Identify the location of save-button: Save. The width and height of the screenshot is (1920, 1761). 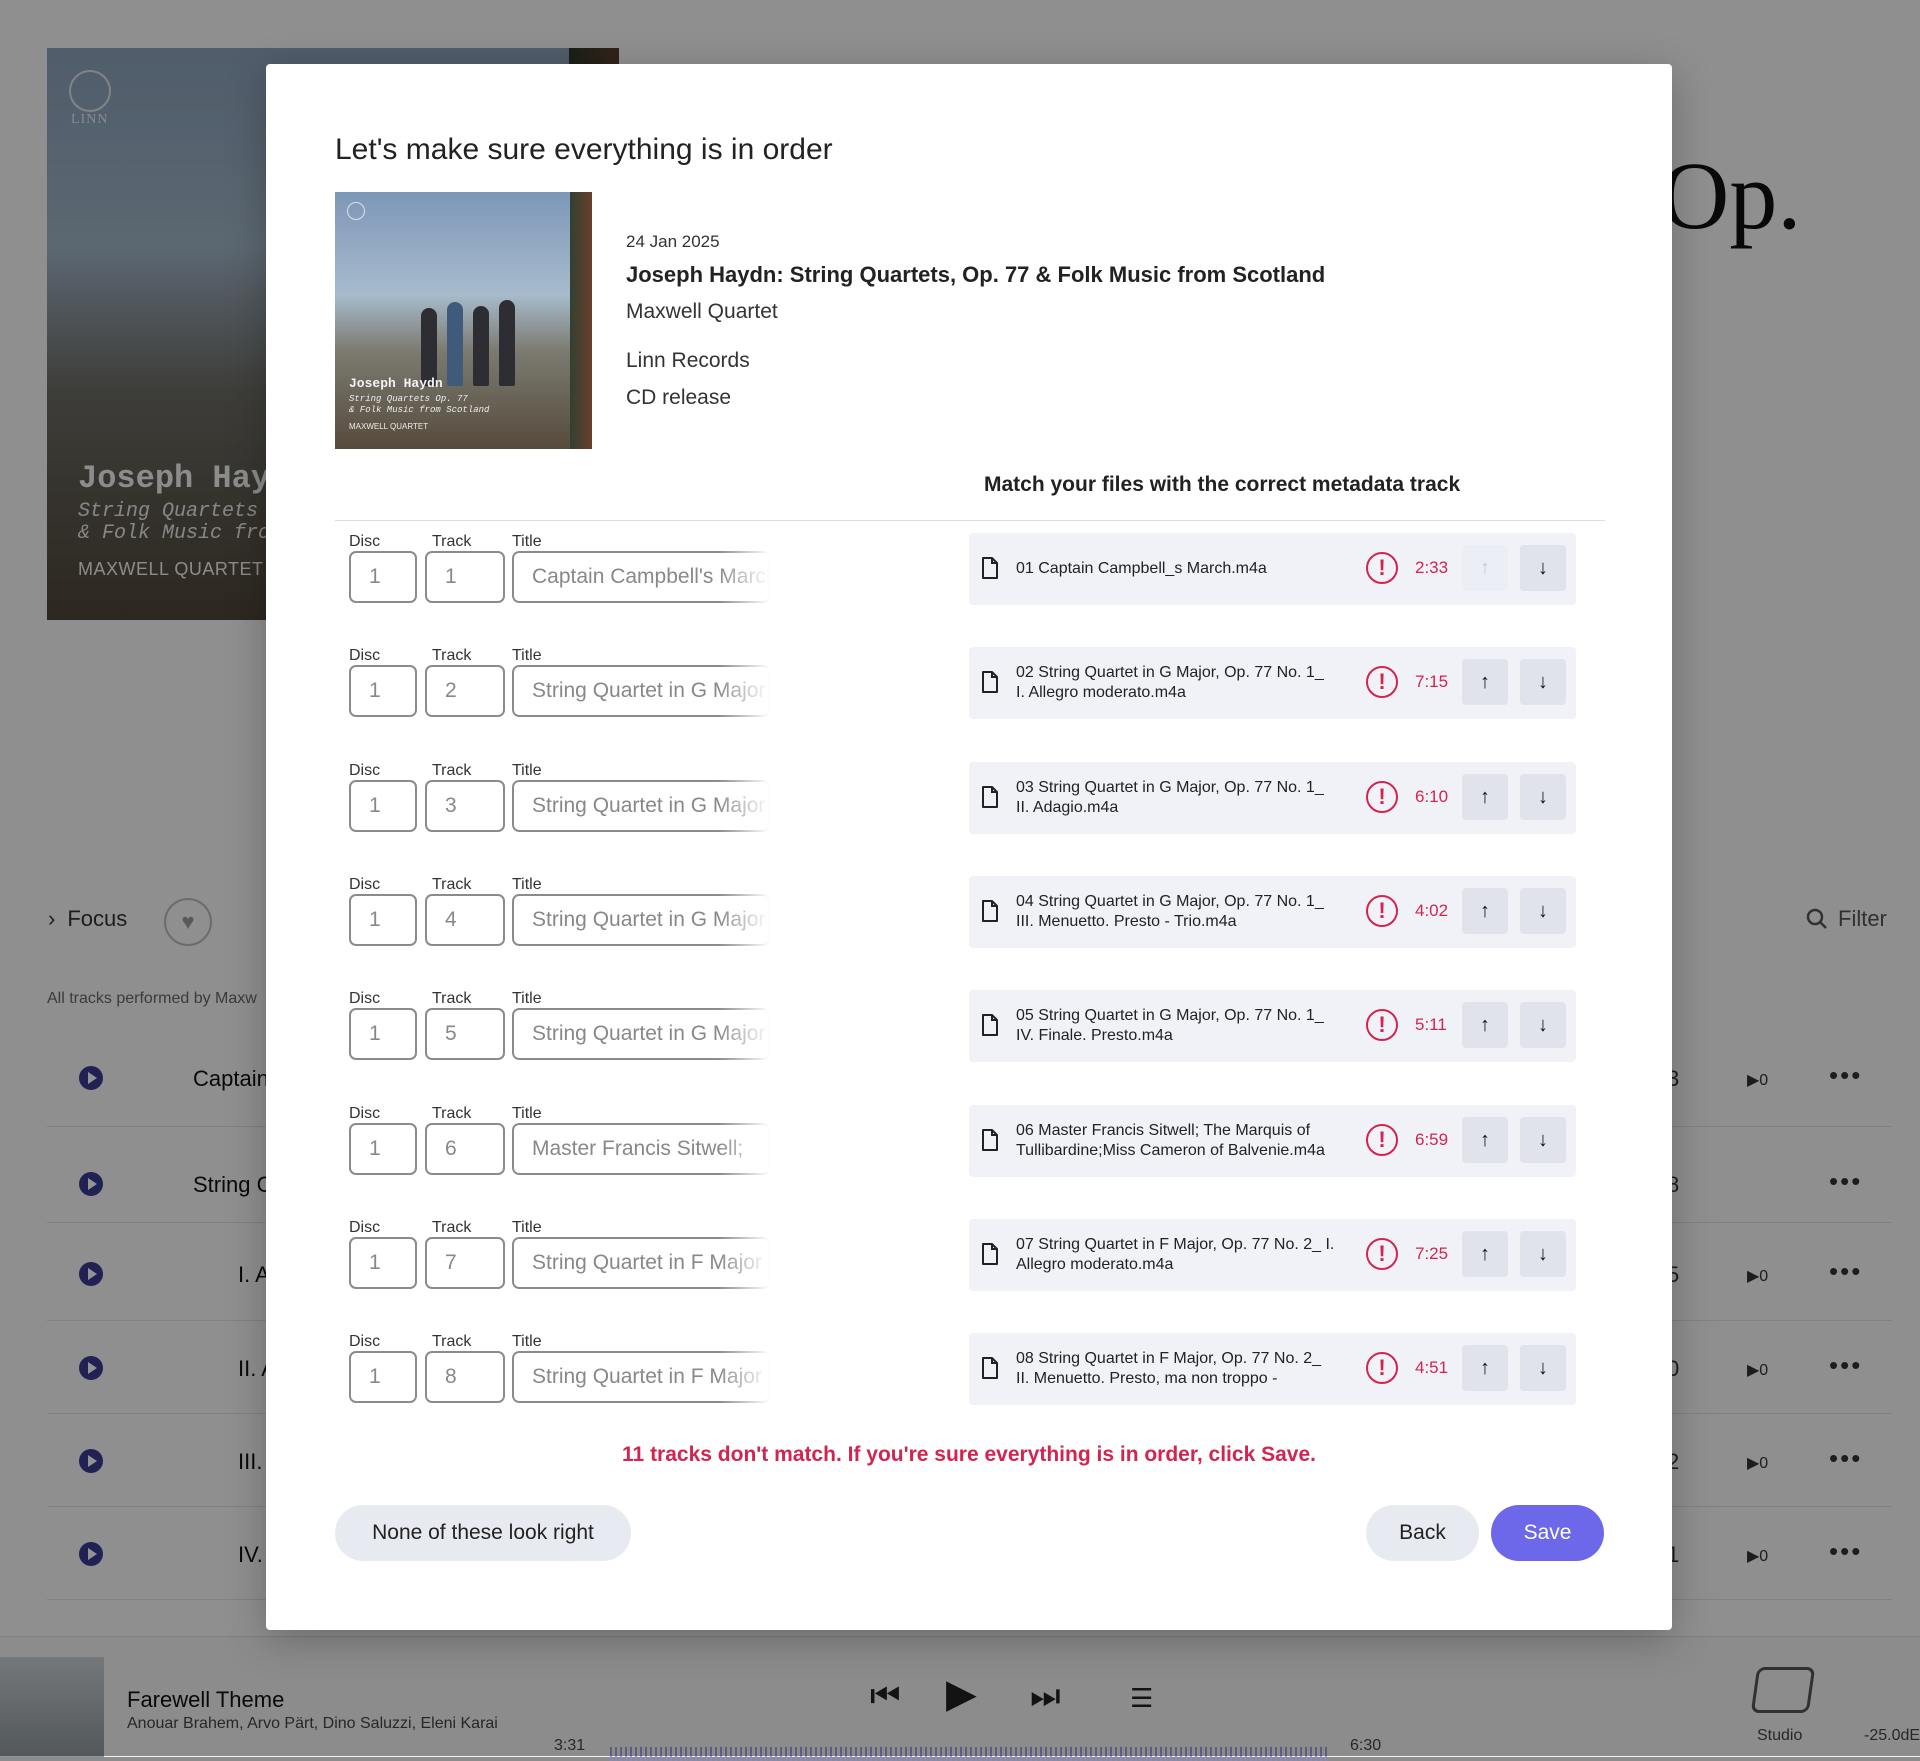
(1547, 1533).